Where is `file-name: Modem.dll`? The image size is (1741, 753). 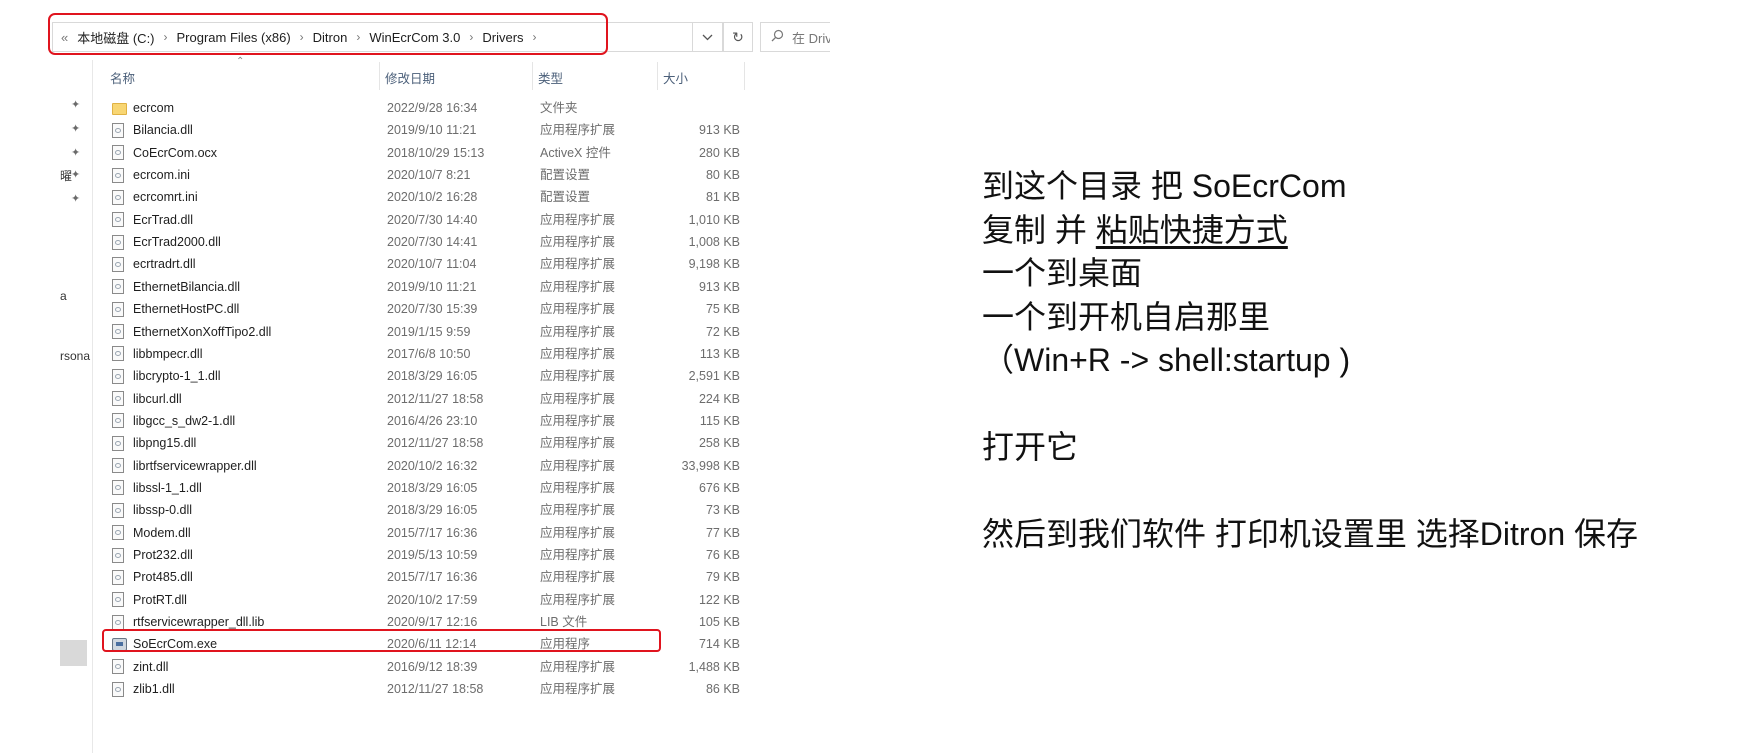 file-name: Modem.dll is located at coordinates (162, 532).